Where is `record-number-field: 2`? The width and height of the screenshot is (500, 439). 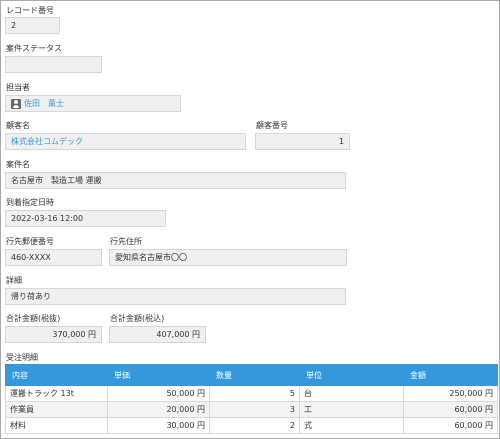
record-number-field: 2 is located at coordinates (32, 25).